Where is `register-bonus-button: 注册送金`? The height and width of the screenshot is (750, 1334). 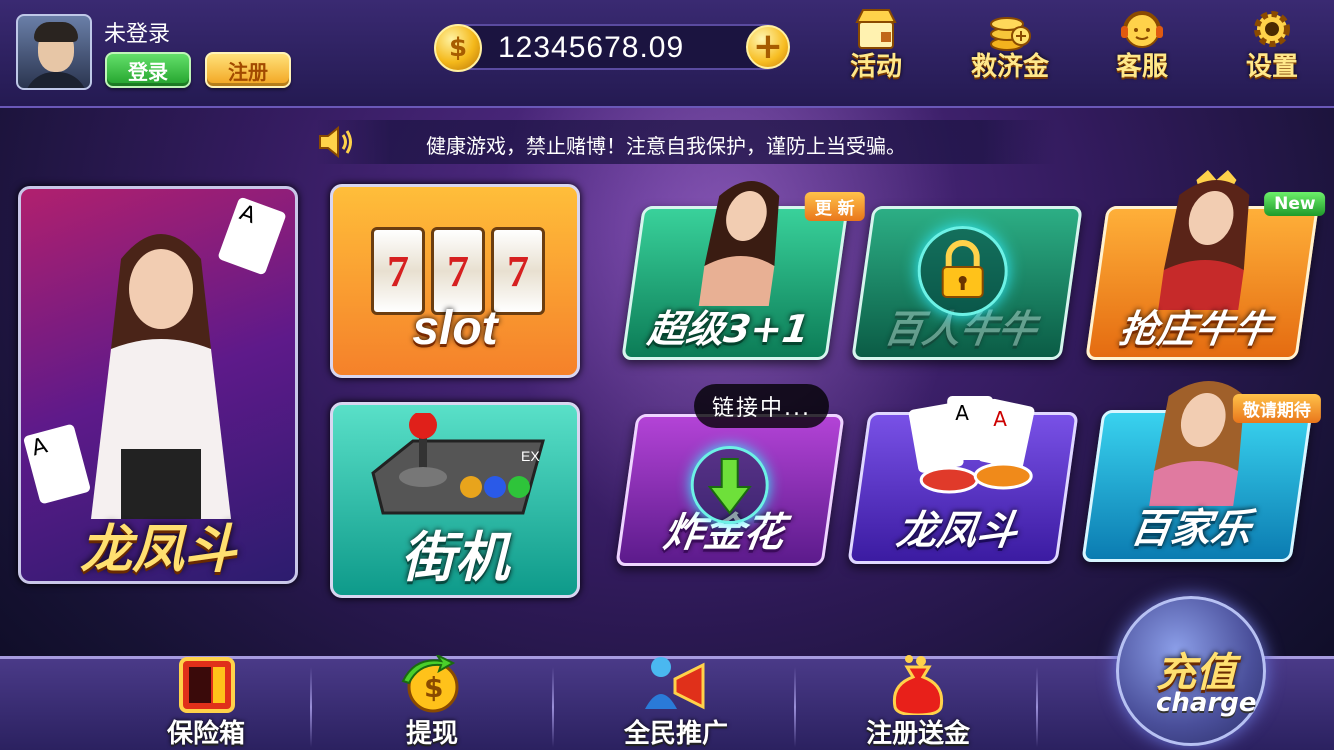 register-bonus-button: 注册送金 is located at coordinates (918, 702).